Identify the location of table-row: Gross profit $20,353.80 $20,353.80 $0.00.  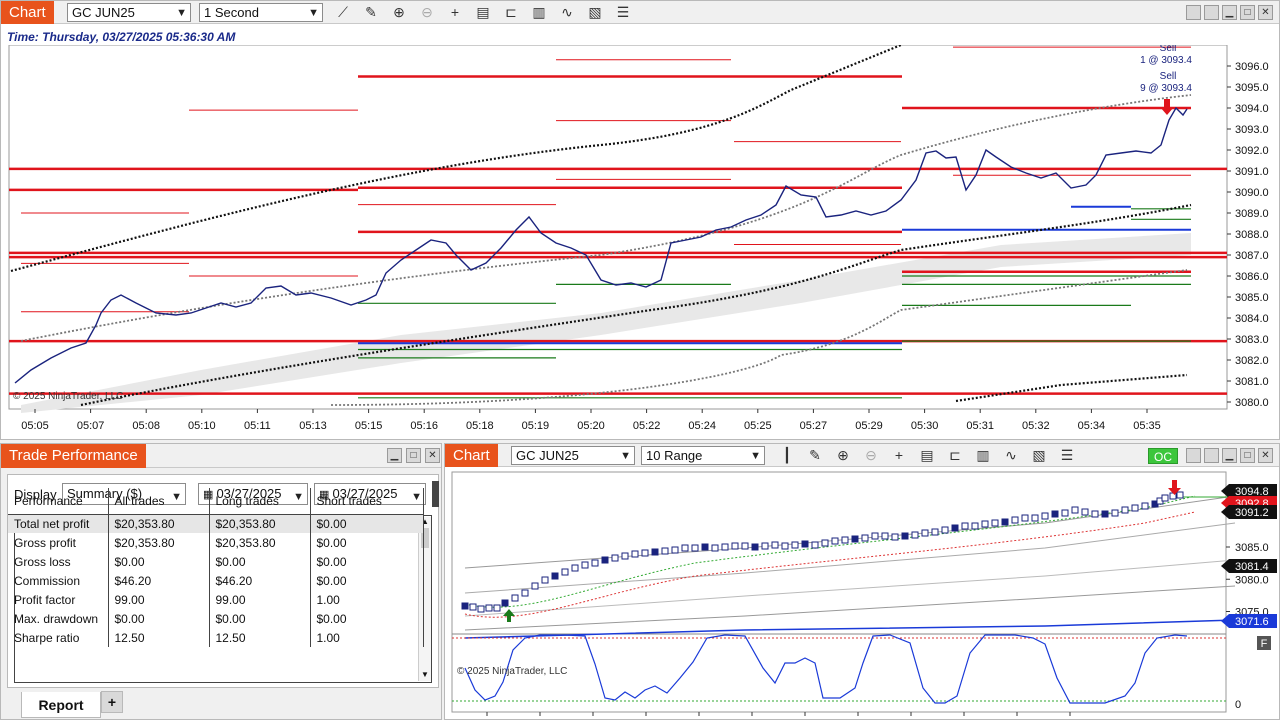
(216, 542).